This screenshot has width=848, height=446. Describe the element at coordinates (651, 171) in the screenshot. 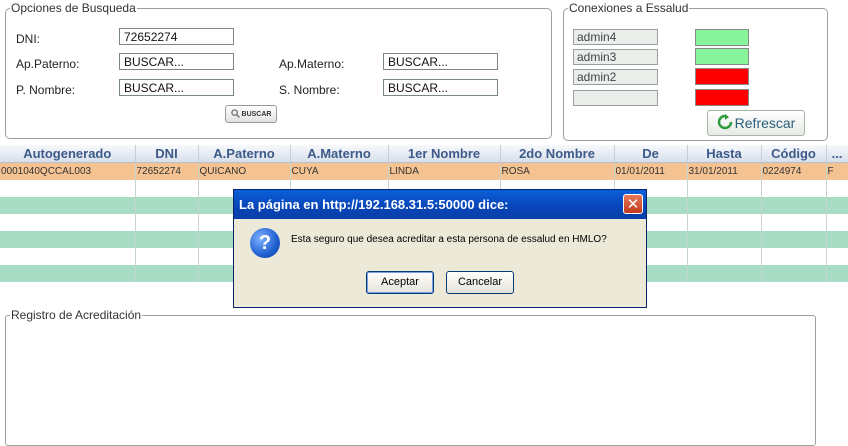

I see `cell-de: 01/01/2011` at that location.